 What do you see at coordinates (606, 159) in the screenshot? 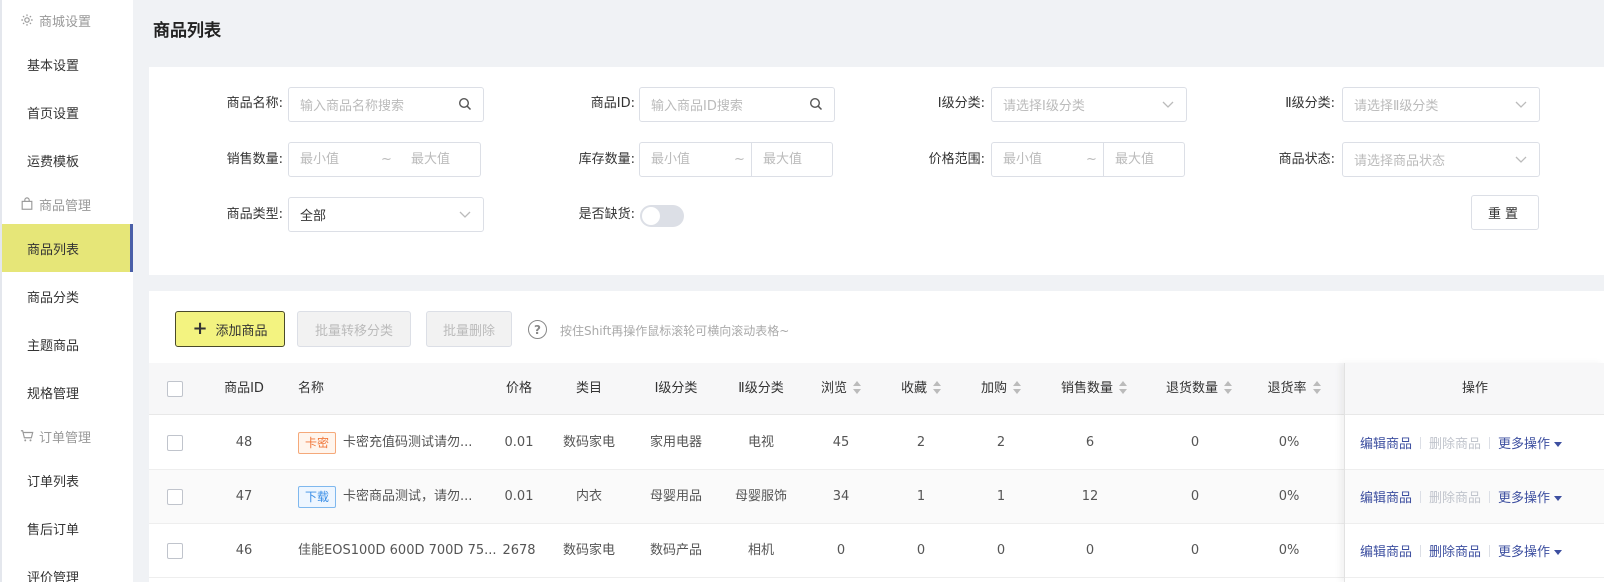
I see `stock-qty-label: 库存数量:` at bounding box center [606, 159].